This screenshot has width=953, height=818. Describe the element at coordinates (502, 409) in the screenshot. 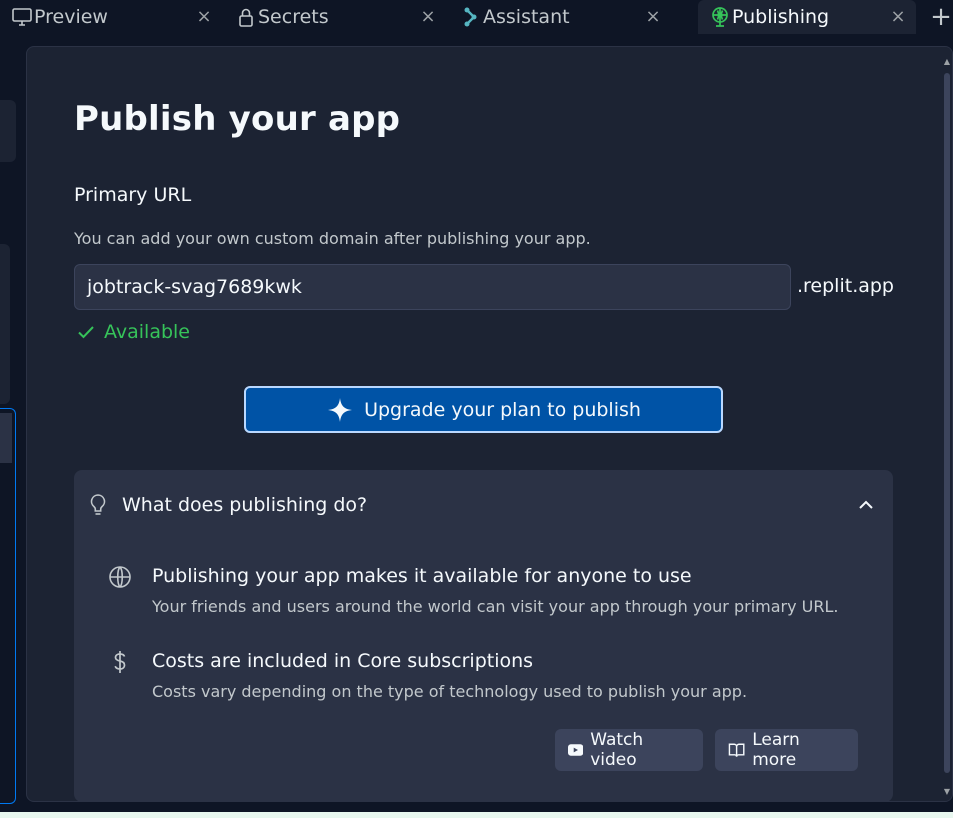

I see `upgrade-plan-label: Upgrade your plan to publish` at that location.